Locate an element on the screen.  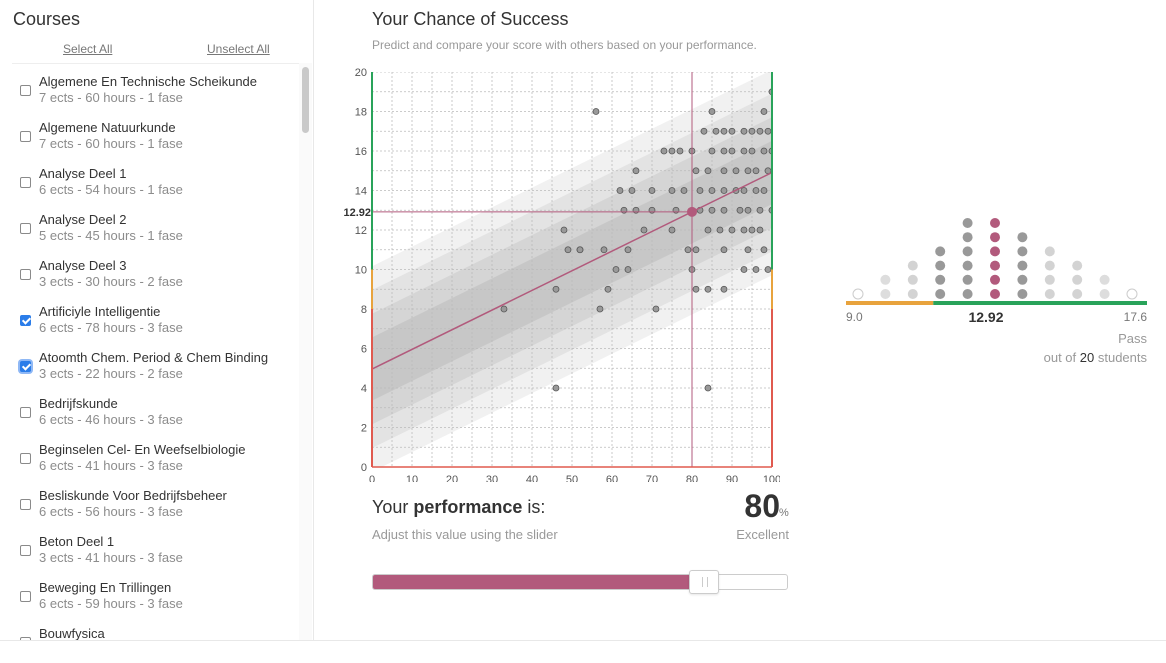
slider-handle is located at coordinates (704, 582).